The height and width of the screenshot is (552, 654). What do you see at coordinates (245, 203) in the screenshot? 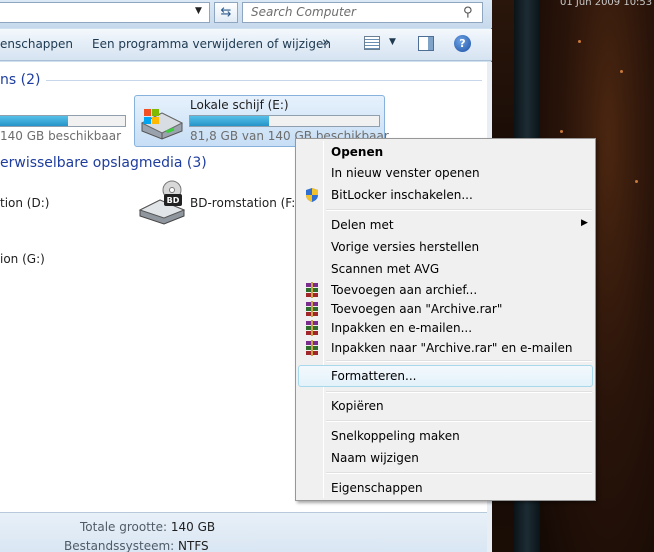
I see `drive-f-name: BD-romstation (F:)` at bounding box center [245, 203].